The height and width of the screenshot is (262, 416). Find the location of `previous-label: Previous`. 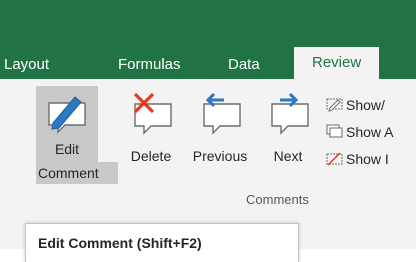

previous-label: Previous is located at coordinates (220, 156).